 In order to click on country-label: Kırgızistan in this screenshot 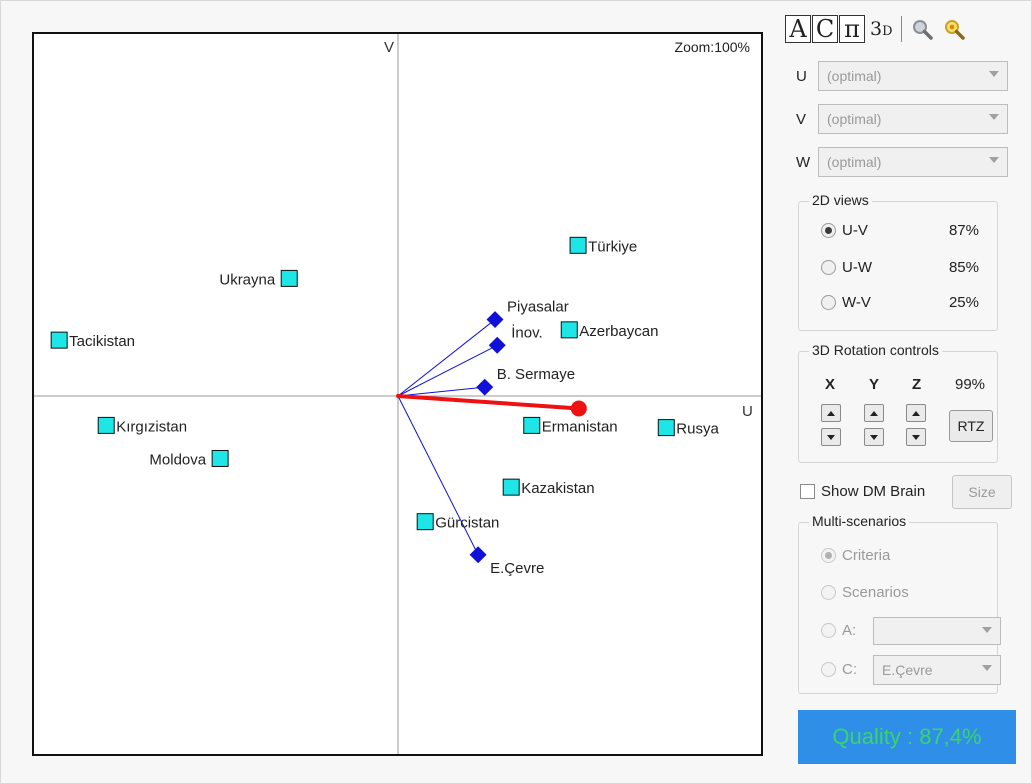, I will do `click(151, 426)`.